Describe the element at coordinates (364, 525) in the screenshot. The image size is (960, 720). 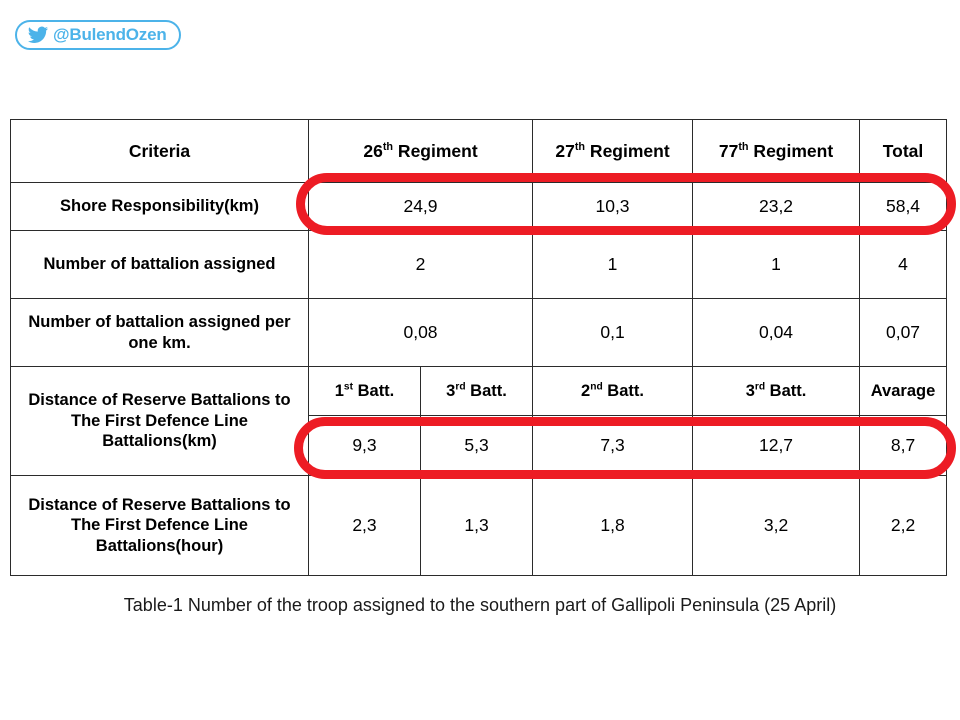
I see `cell-distance-hour-1st-batt: 2,3` at that location.